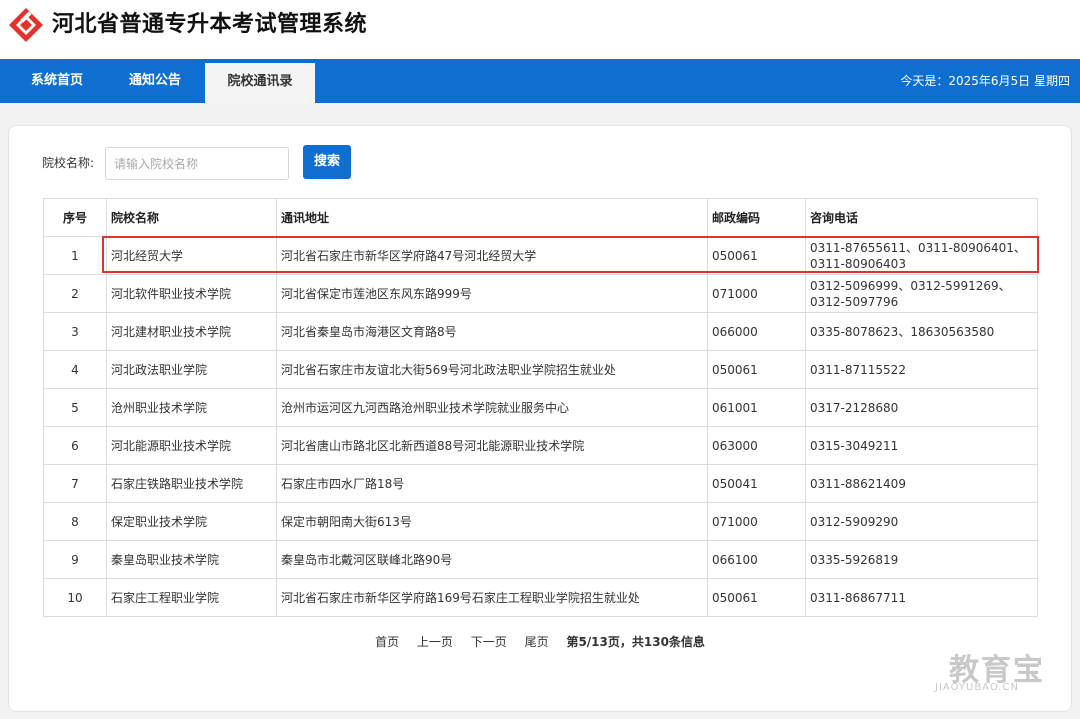 Image resolution: width=1080 pixels, height=719 pixels. What do you see at coordinates (540, 29) in the screenshot?
I see `page-header: 河北省普通专升本考试管理系统` at bounding box center [540, 29].